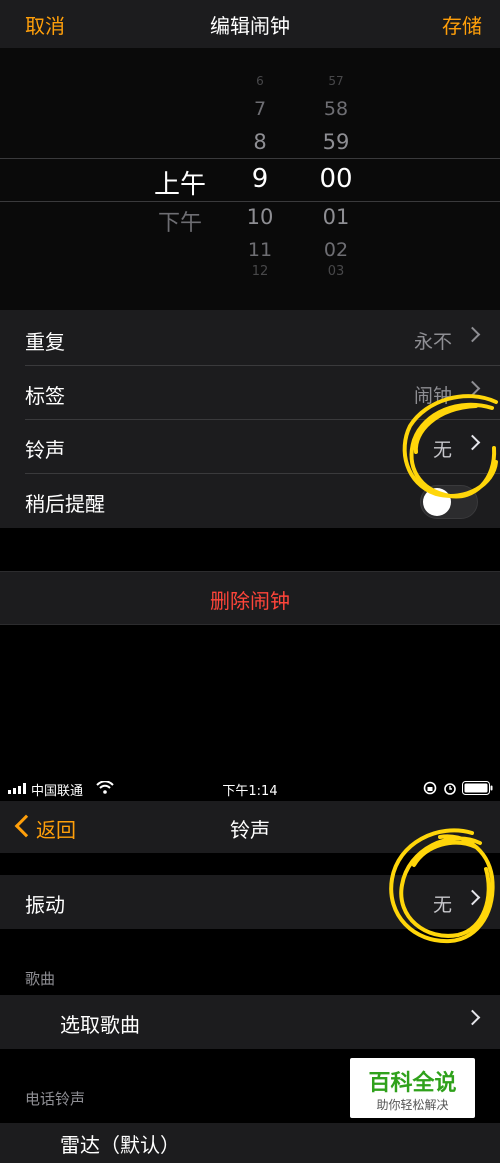 The height and width of the screenshot is (1163, 500). Describe the element at coordinates (250, 1022) in the screenshot. I see `pick-song-row: 选取歌曲` at that location.